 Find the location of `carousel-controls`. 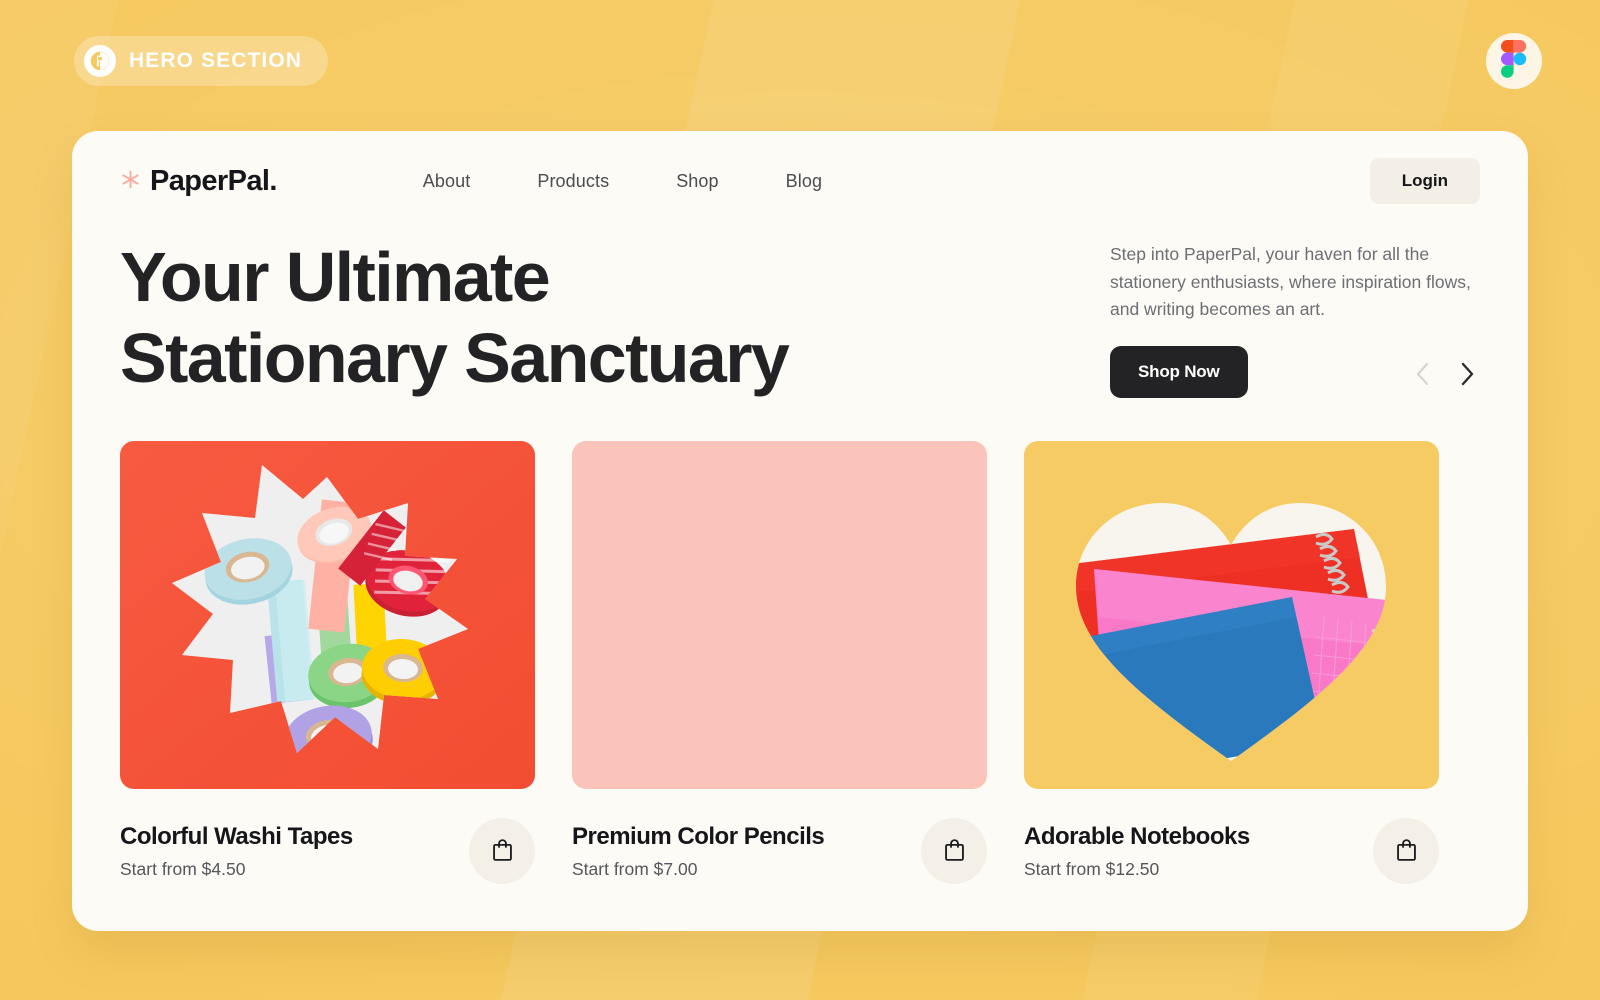

carousel-controls is located at coordinates (1447, 371).